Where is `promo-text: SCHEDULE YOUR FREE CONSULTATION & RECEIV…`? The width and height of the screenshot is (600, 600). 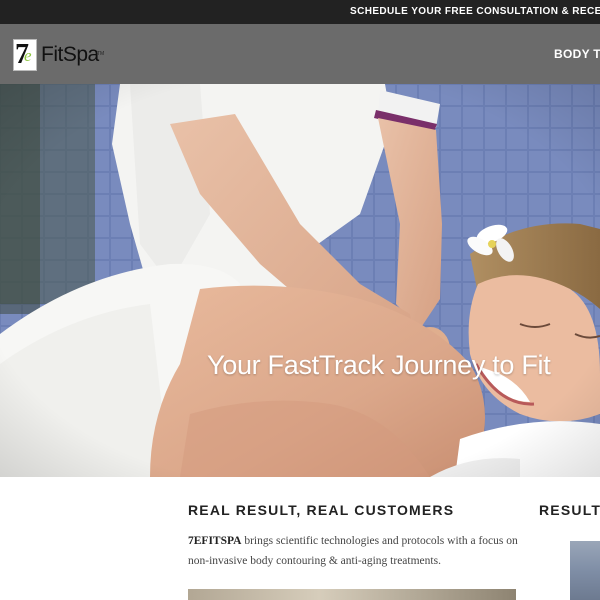 promo-text: SCHEDULE YOUR FREE CONSULTATION & RECEIV… is located at coordinates (475, 11).